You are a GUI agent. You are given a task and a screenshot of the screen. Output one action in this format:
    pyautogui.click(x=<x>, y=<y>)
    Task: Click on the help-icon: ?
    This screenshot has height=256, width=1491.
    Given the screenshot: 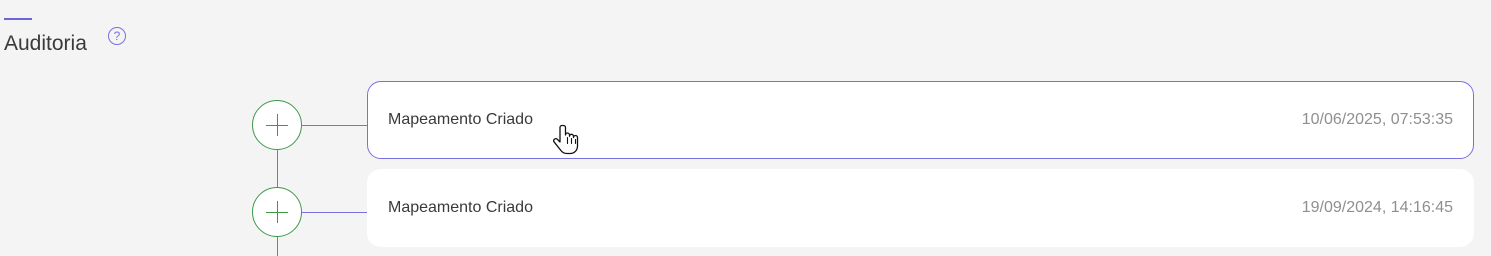 What is the action you would take?
    pyautogui.click(x=117, y=36)
    